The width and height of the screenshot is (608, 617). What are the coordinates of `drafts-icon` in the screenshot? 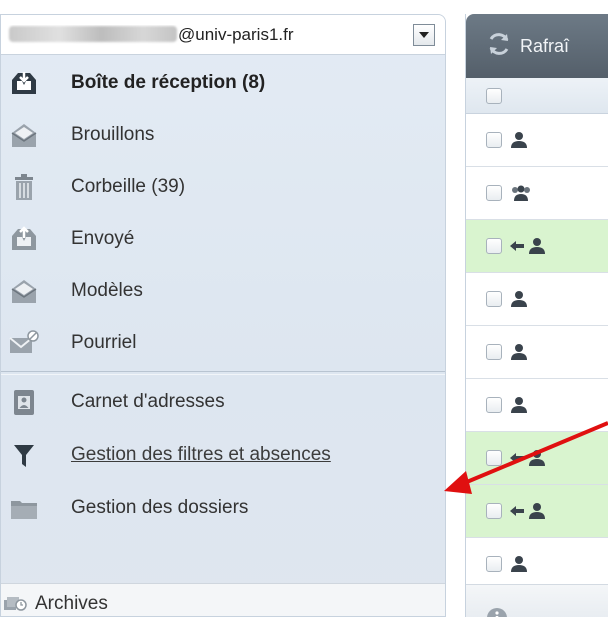 It's located at (24, 135).